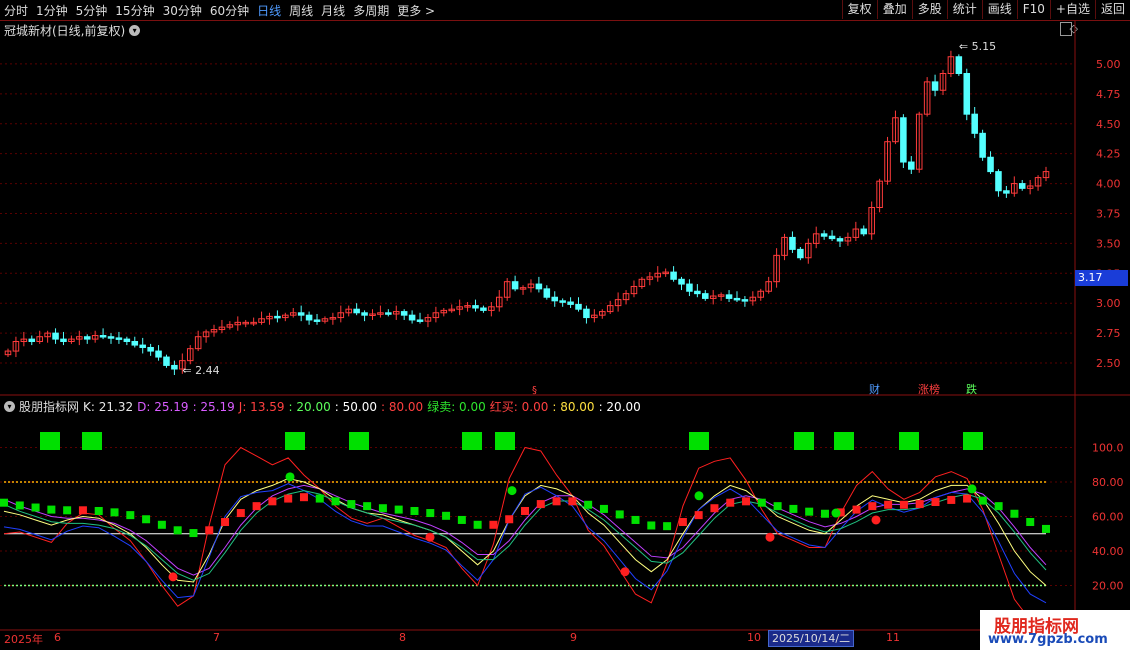 This screenshot has height=650, width=1130. Describe the element at coordinates (57, 637) in the screenshot. I see `date-m6: 6` at that location.